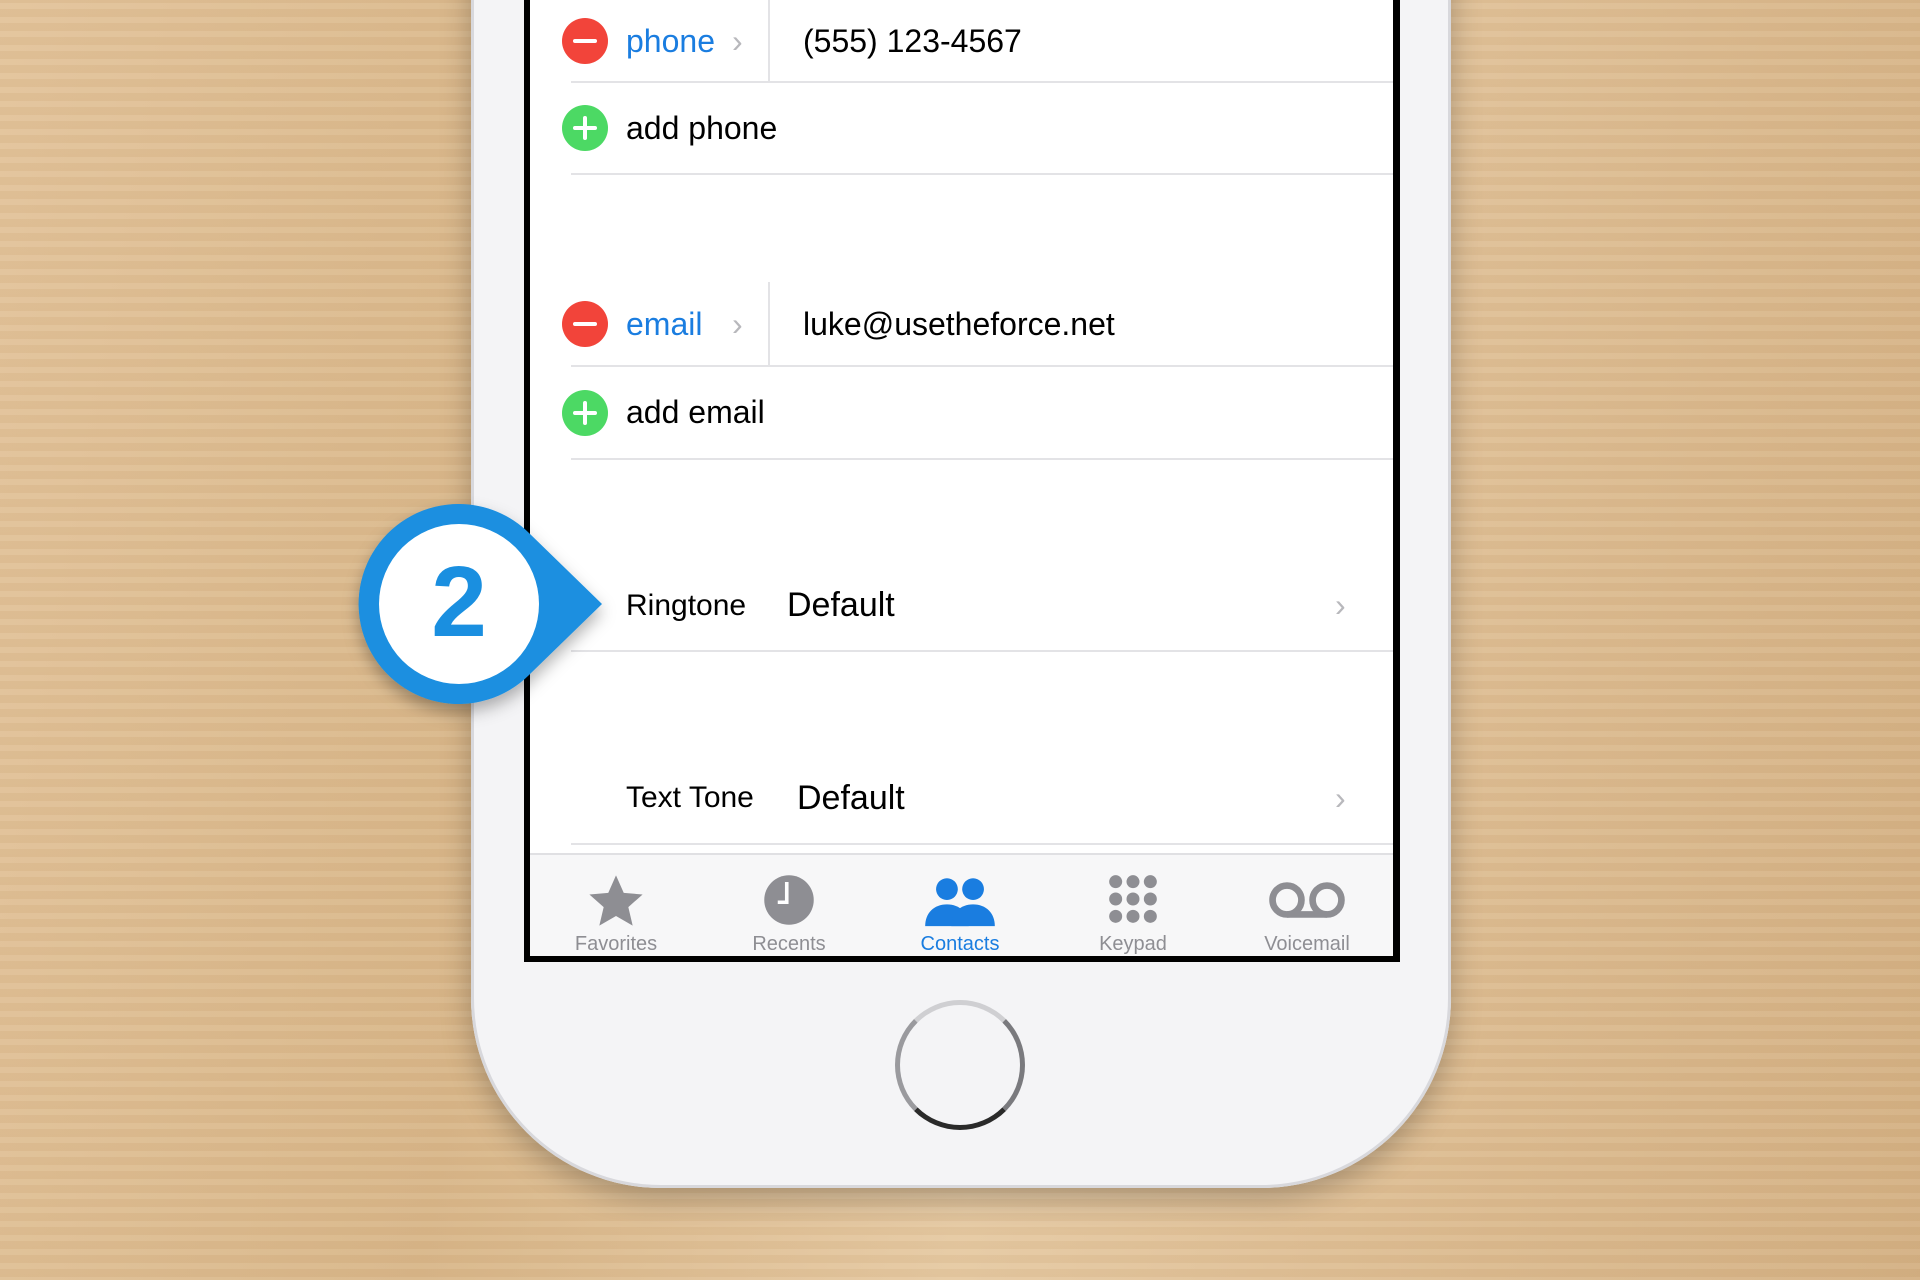 This screenshot has height=1280, width=1920. What do you see at coordinates (695, 412) in the screenshot?
I see `add-email-label: add email` at bounding box center [695, 412].